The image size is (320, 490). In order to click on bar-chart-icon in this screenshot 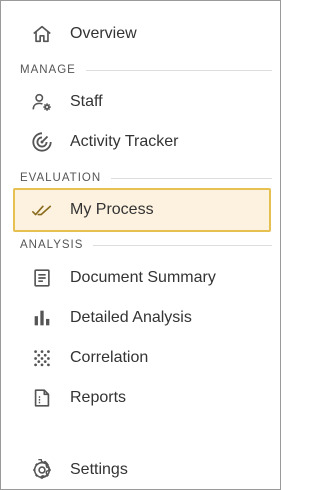, I will do `click(42, 318)`.